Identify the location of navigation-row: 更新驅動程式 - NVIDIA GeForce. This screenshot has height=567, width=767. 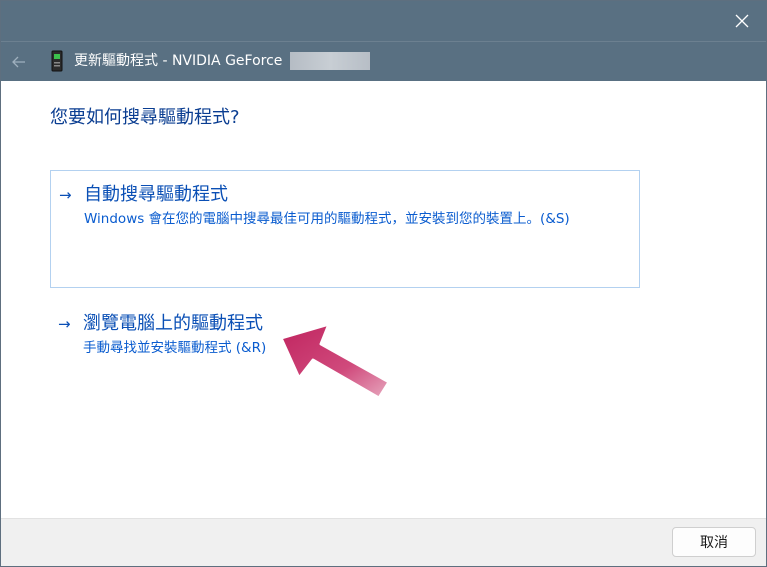
(383, 61).